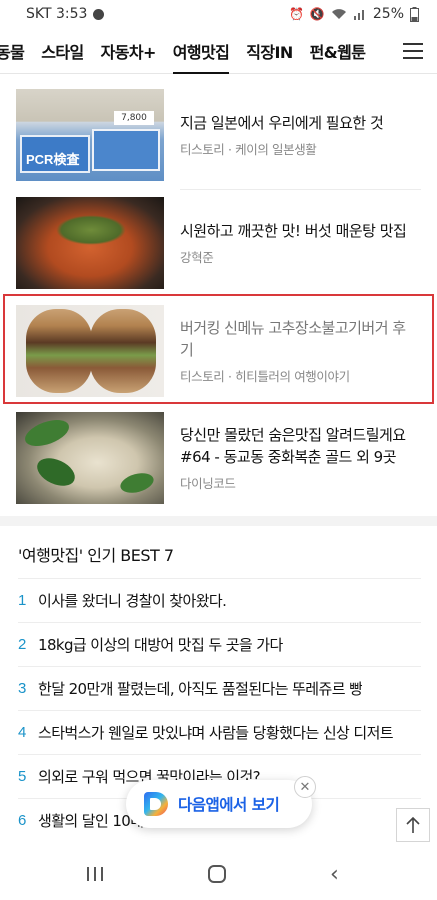 The height and width of the screenshot is (900, 437). I want to click on notification-dot-icon, so click(99, 14).